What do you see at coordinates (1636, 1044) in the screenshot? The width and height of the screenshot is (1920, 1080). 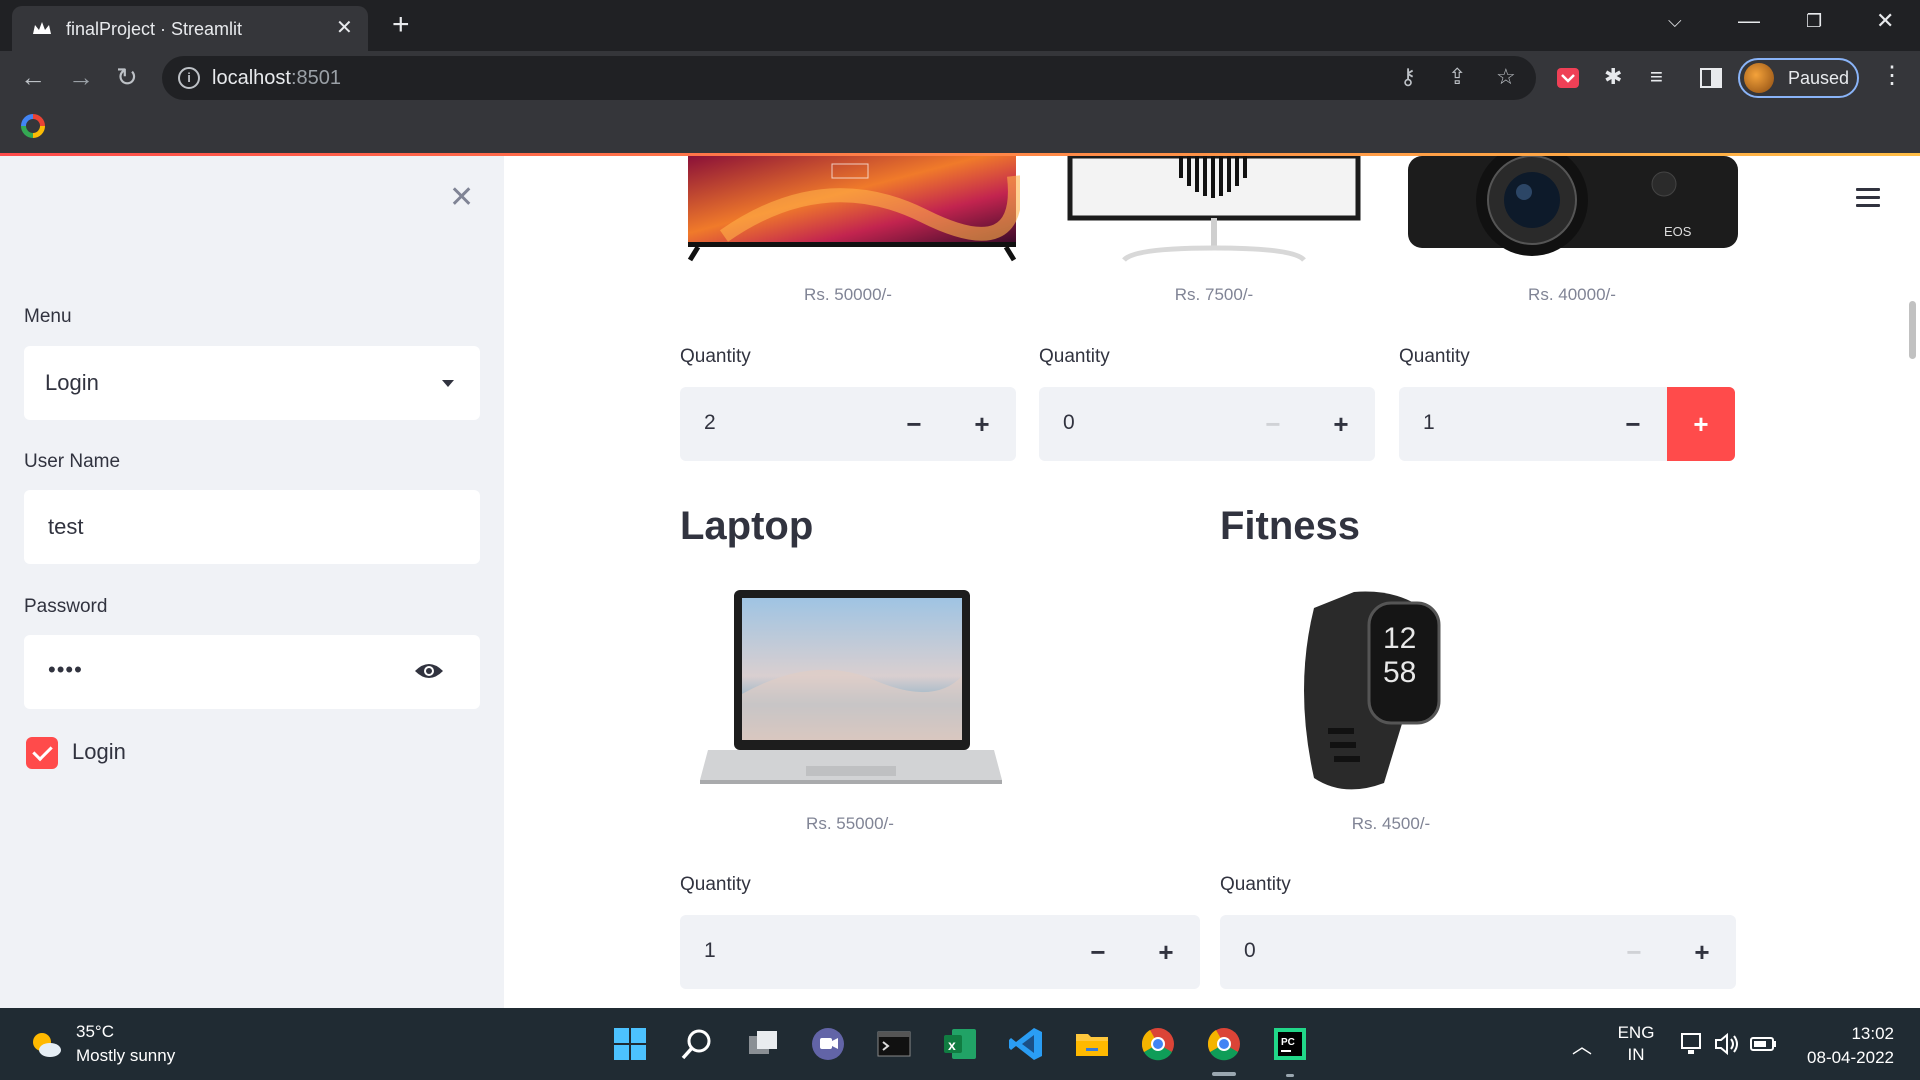 I see `language-indicator: ENG IN` at bounding box center [1636, 1044].